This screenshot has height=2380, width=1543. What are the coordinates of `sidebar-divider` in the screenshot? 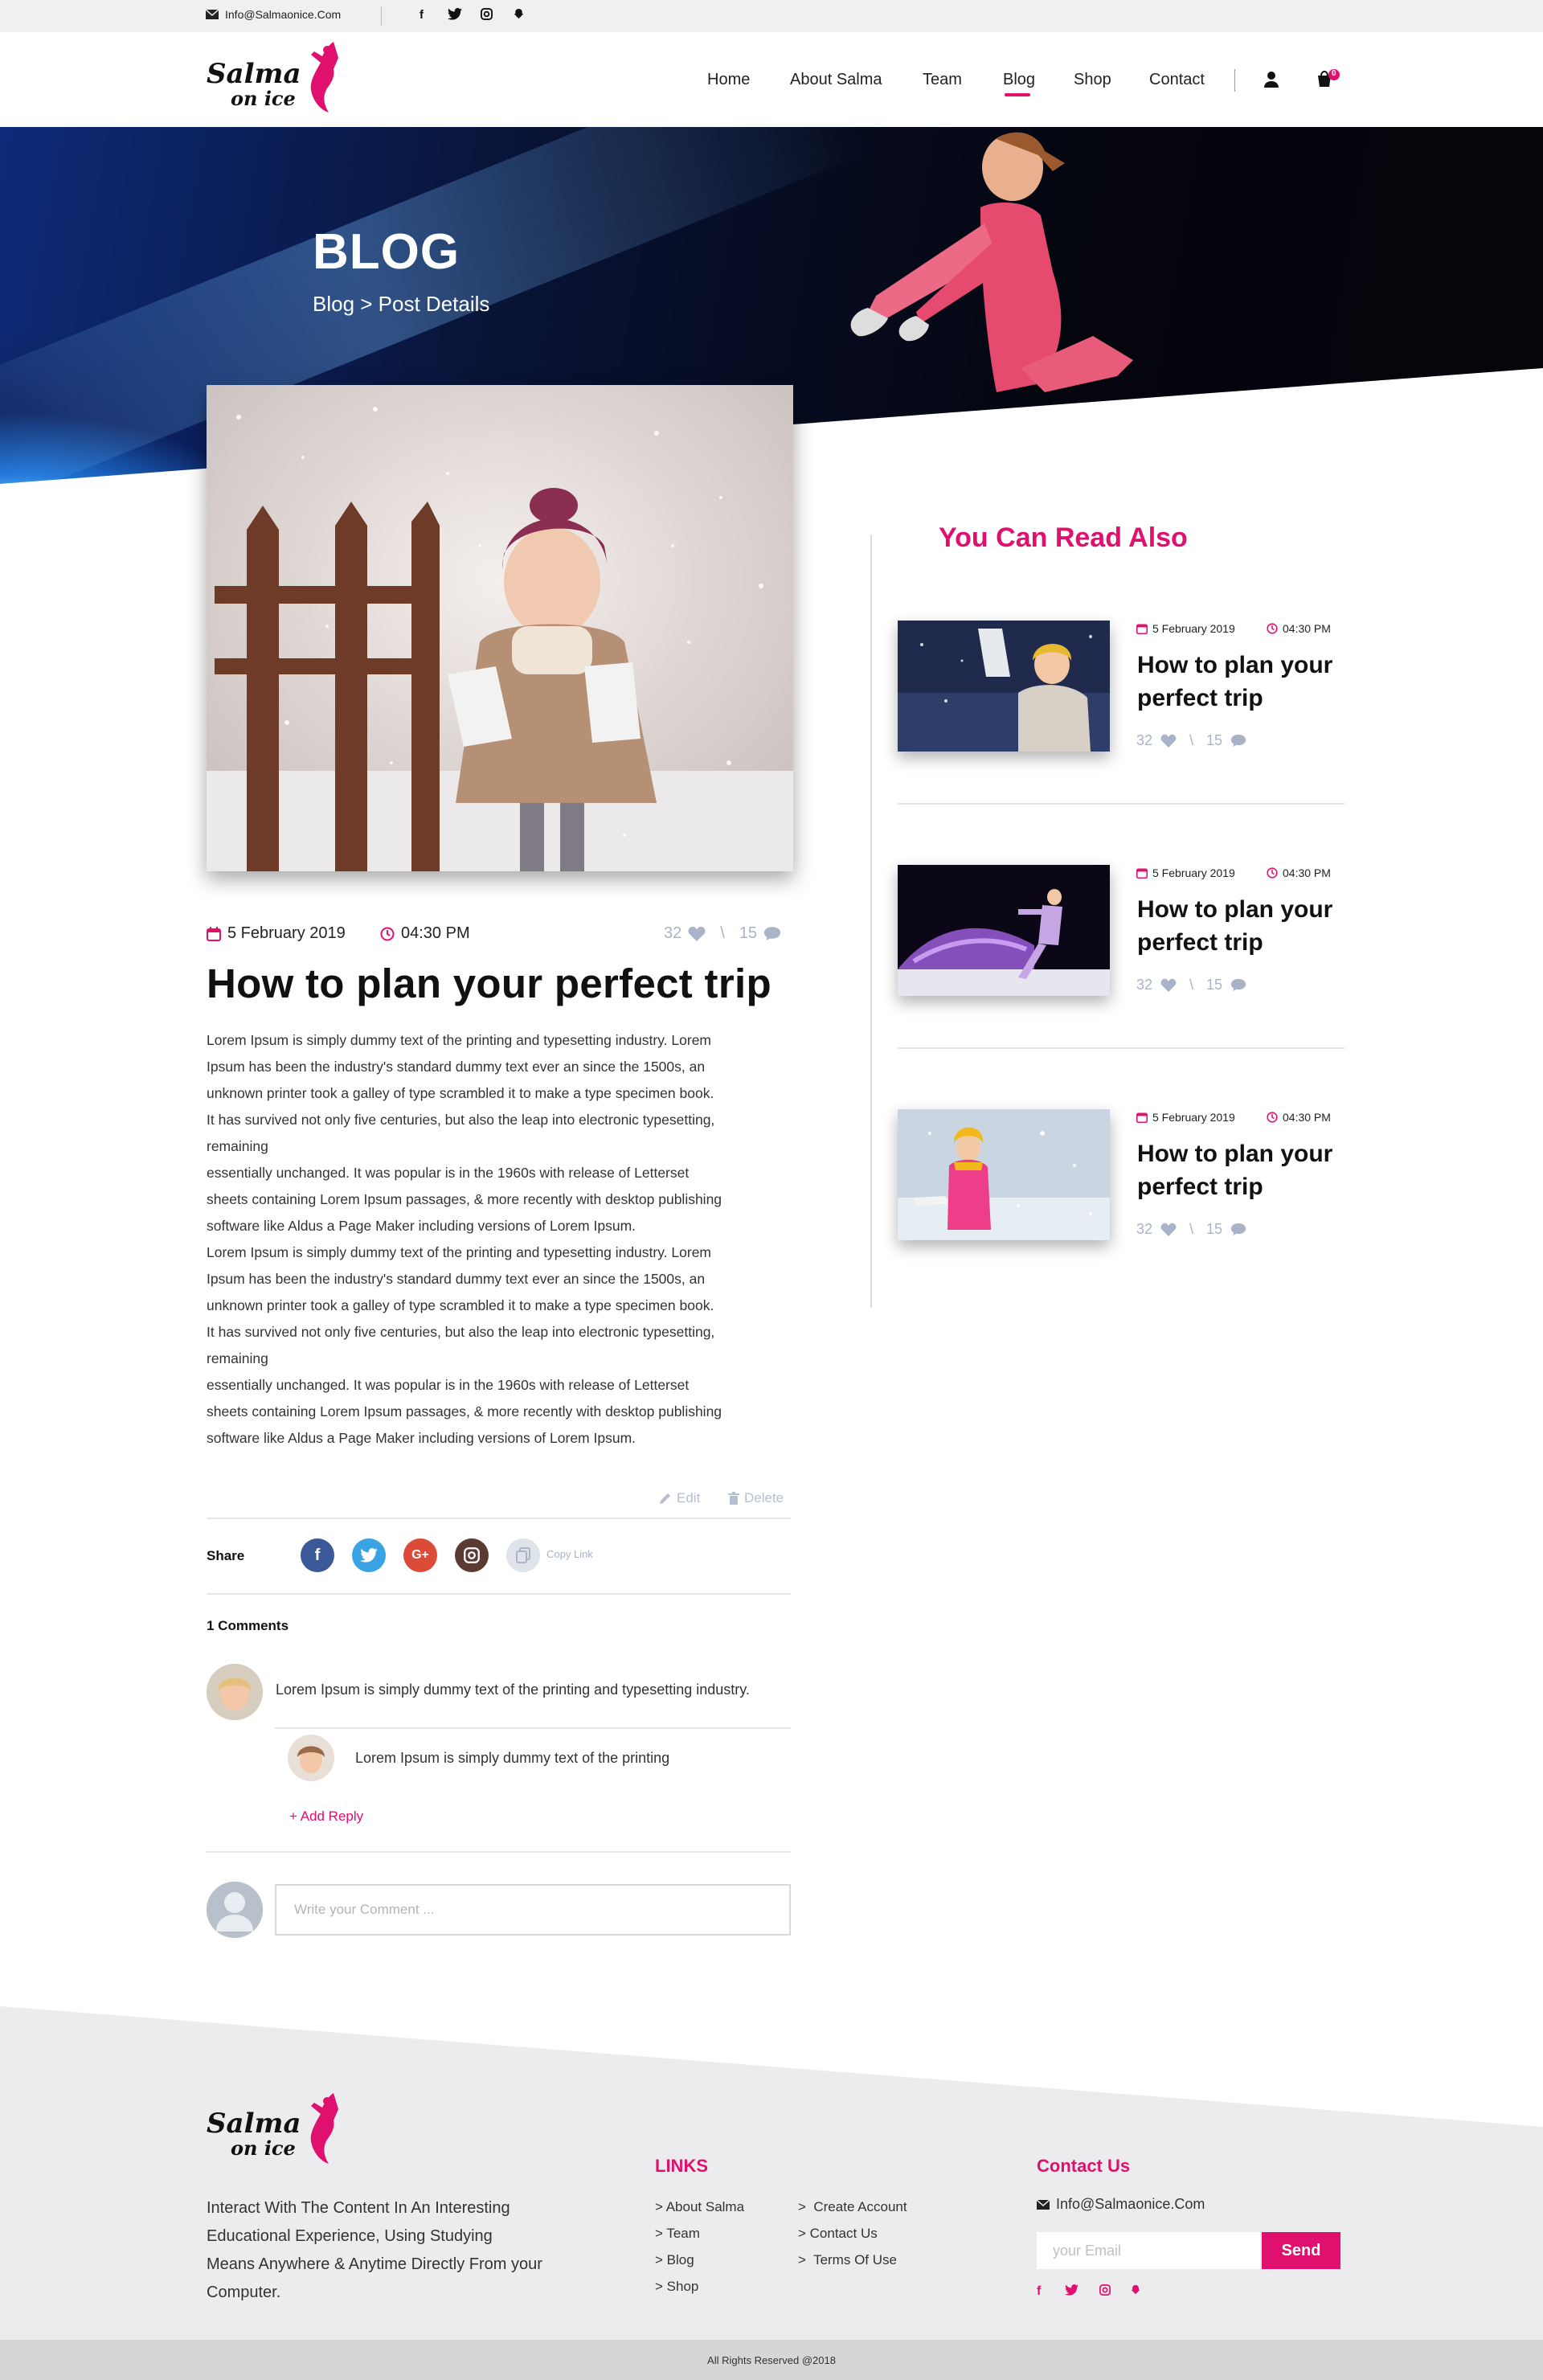 It's located at (871, 921).